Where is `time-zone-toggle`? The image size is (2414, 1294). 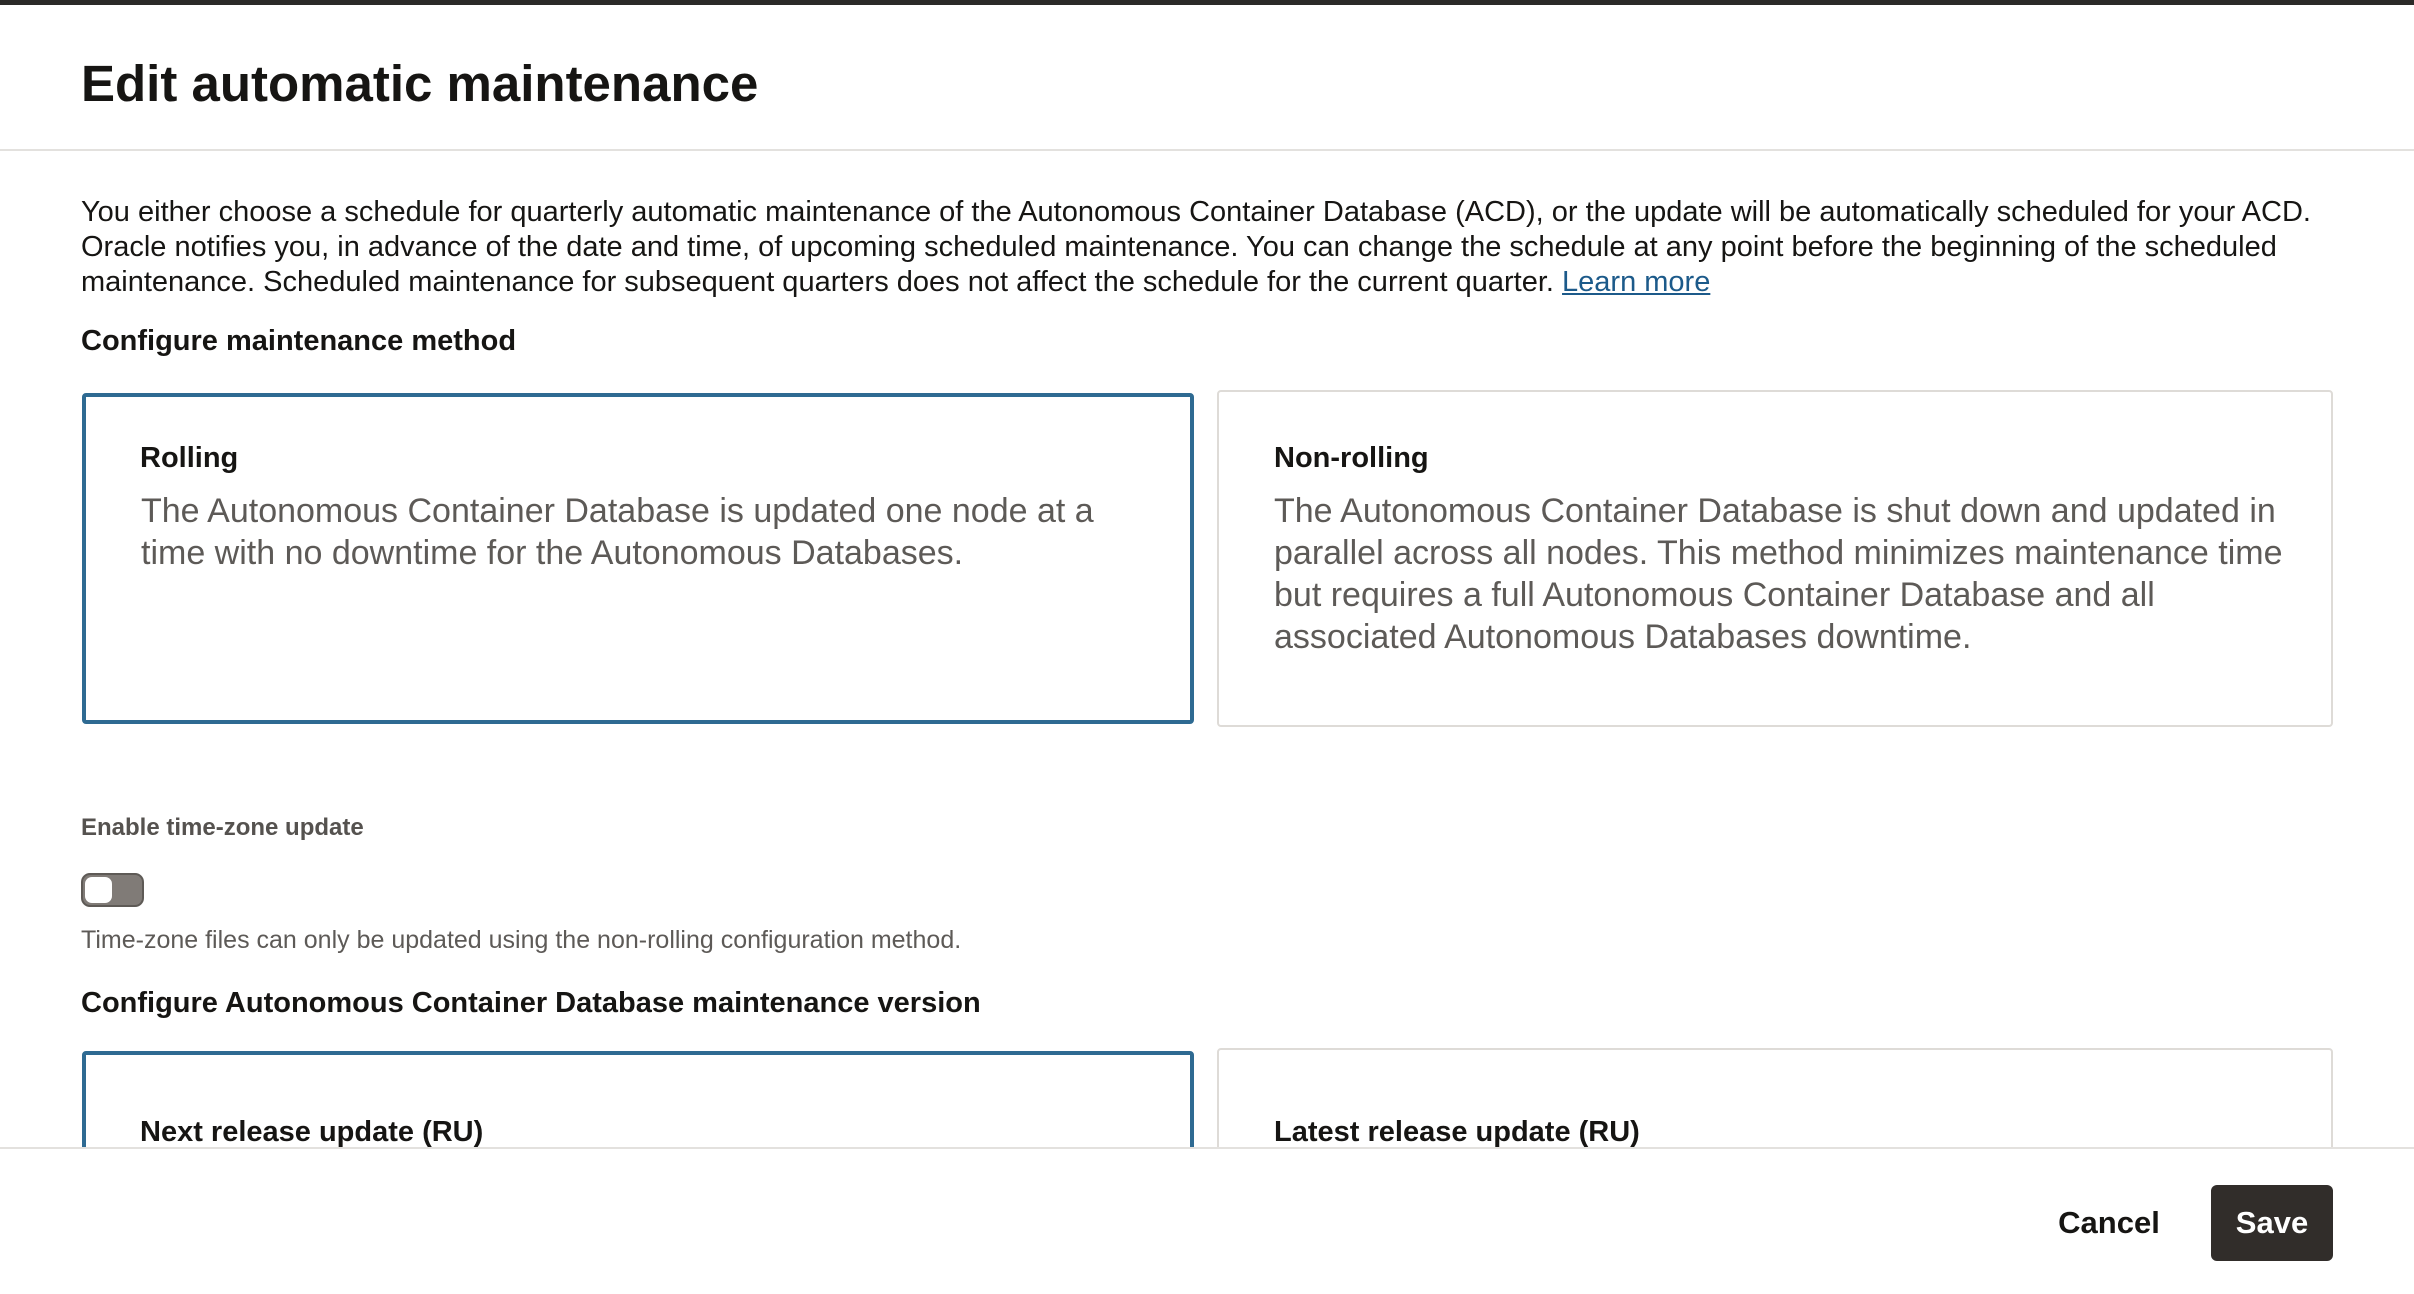
time-zone-toggle is located at coordinates (112, 890).